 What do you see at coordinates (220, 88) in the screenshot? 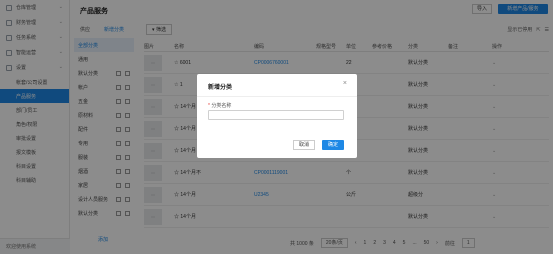
I see `dialog-title: 新增分类` at bounding box center [220, 88].